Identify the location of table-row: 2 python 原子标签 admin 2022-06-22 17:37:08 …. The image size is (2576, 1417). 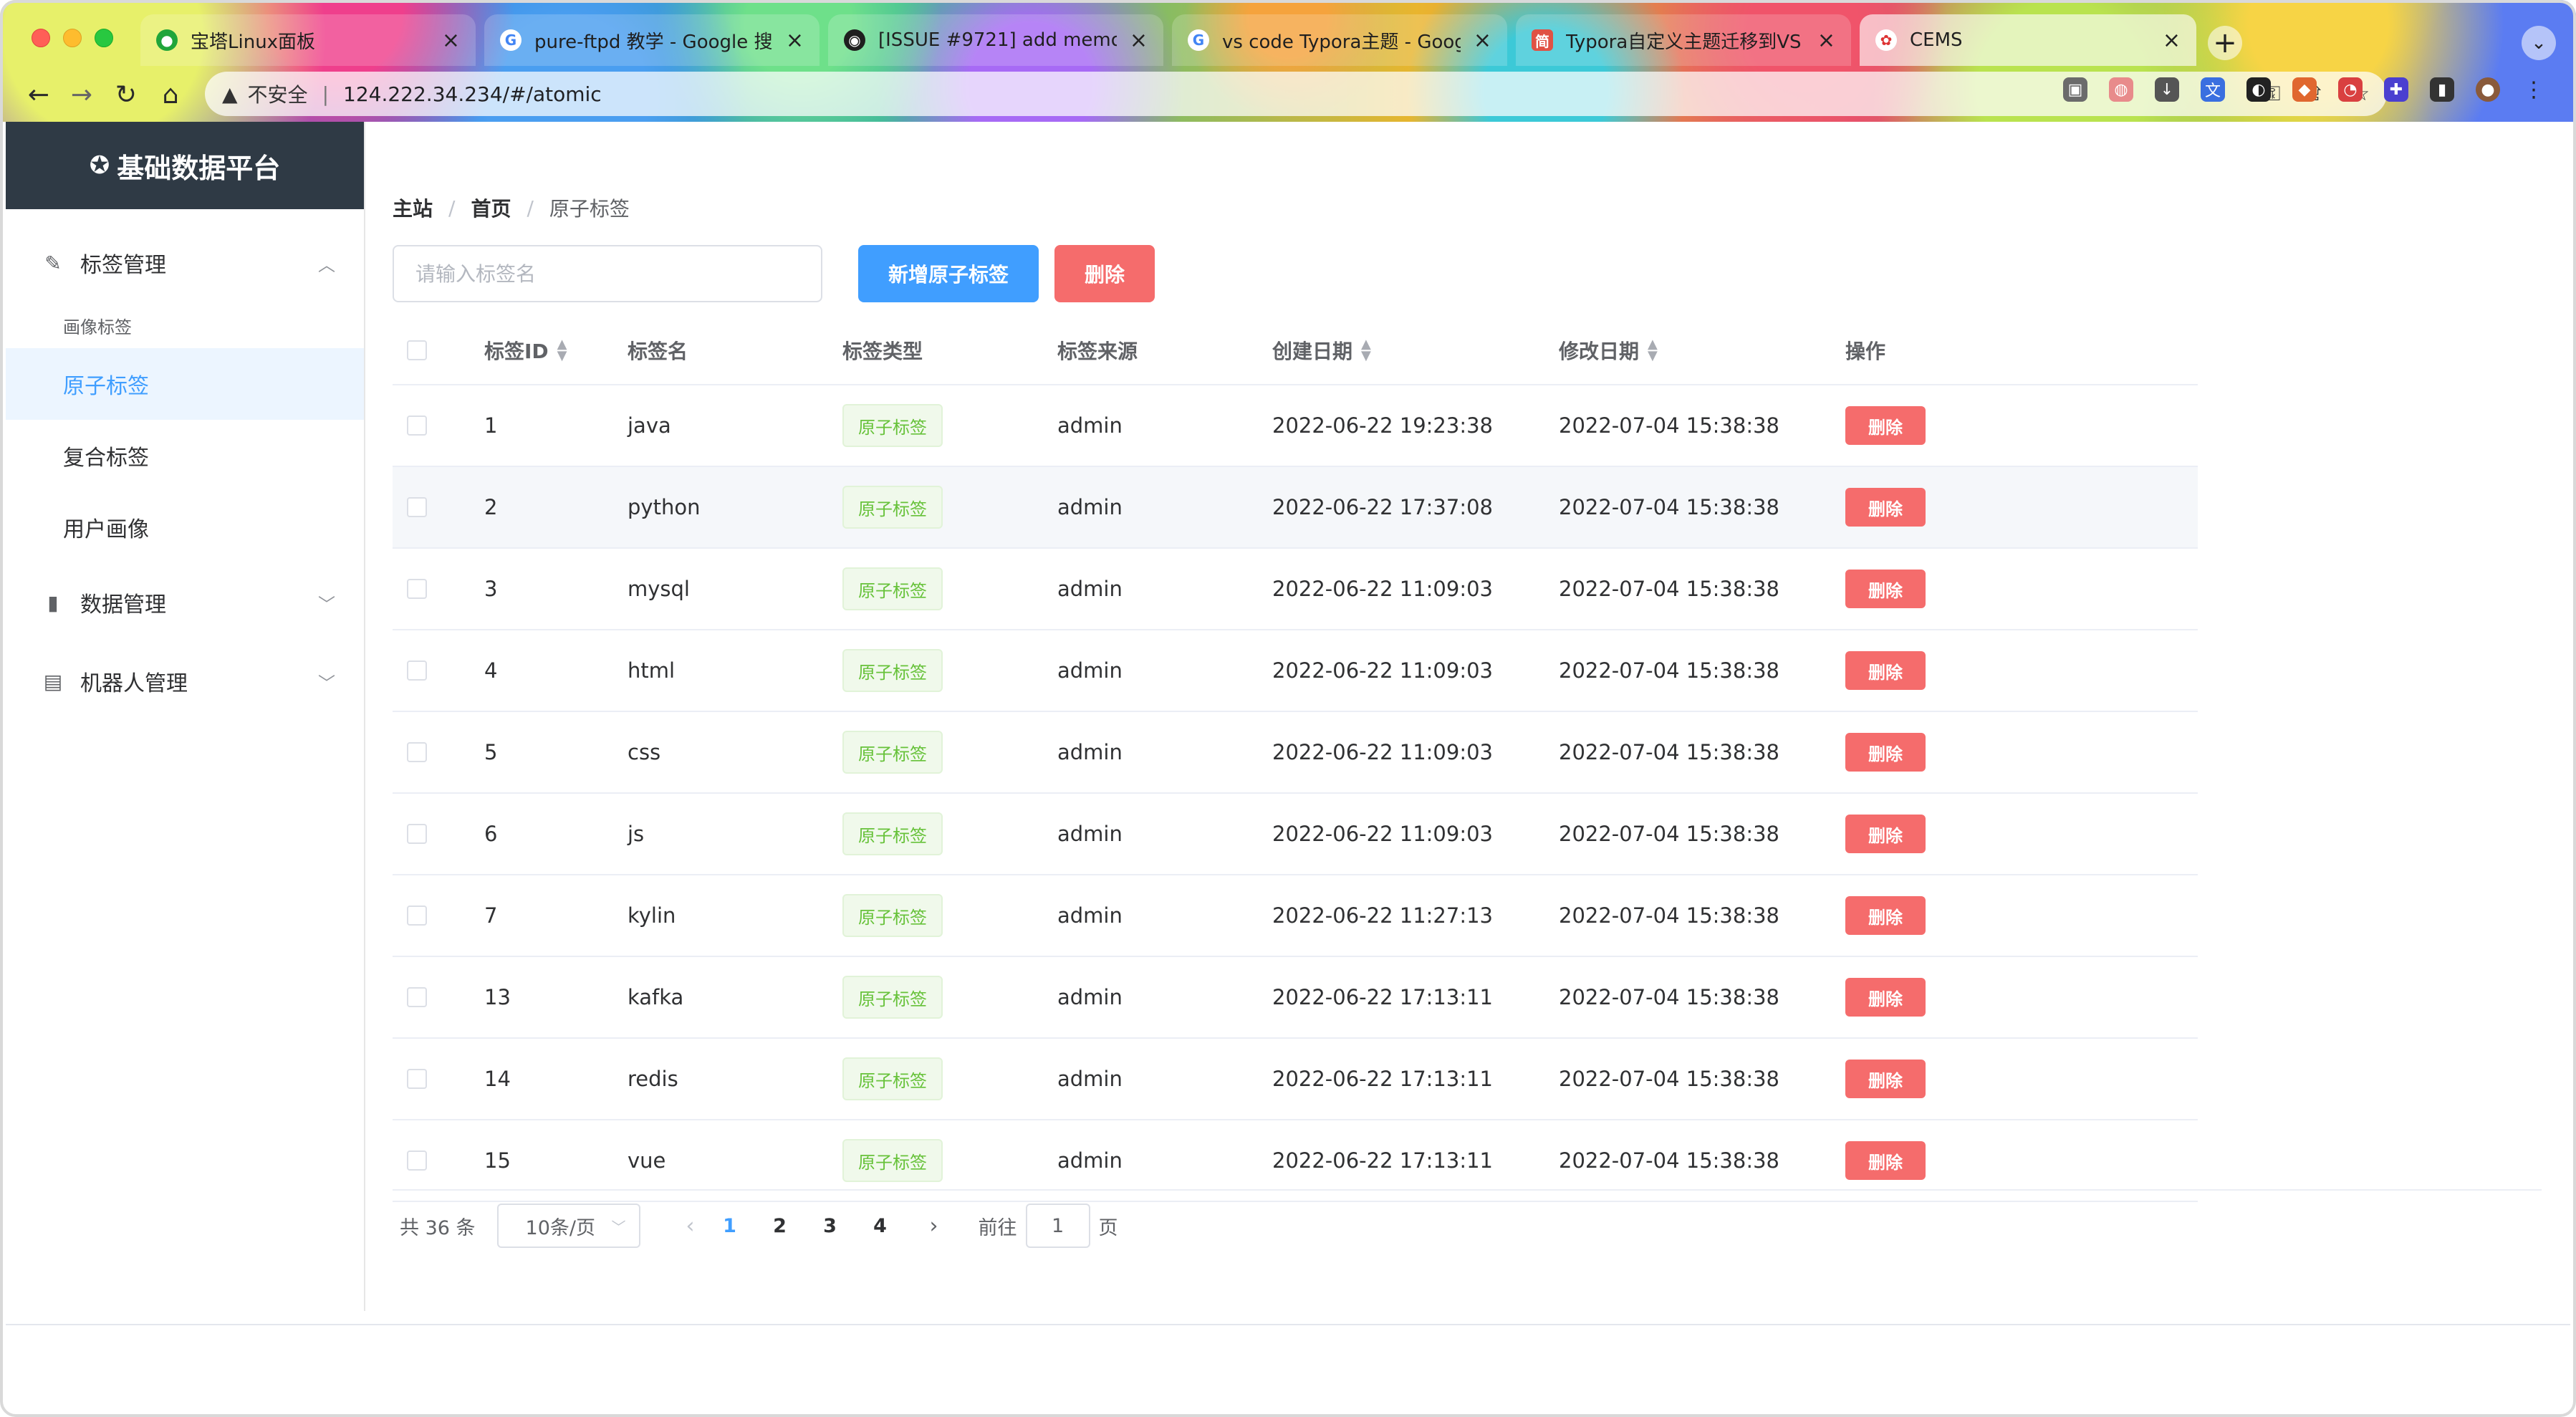
(1295, 508).